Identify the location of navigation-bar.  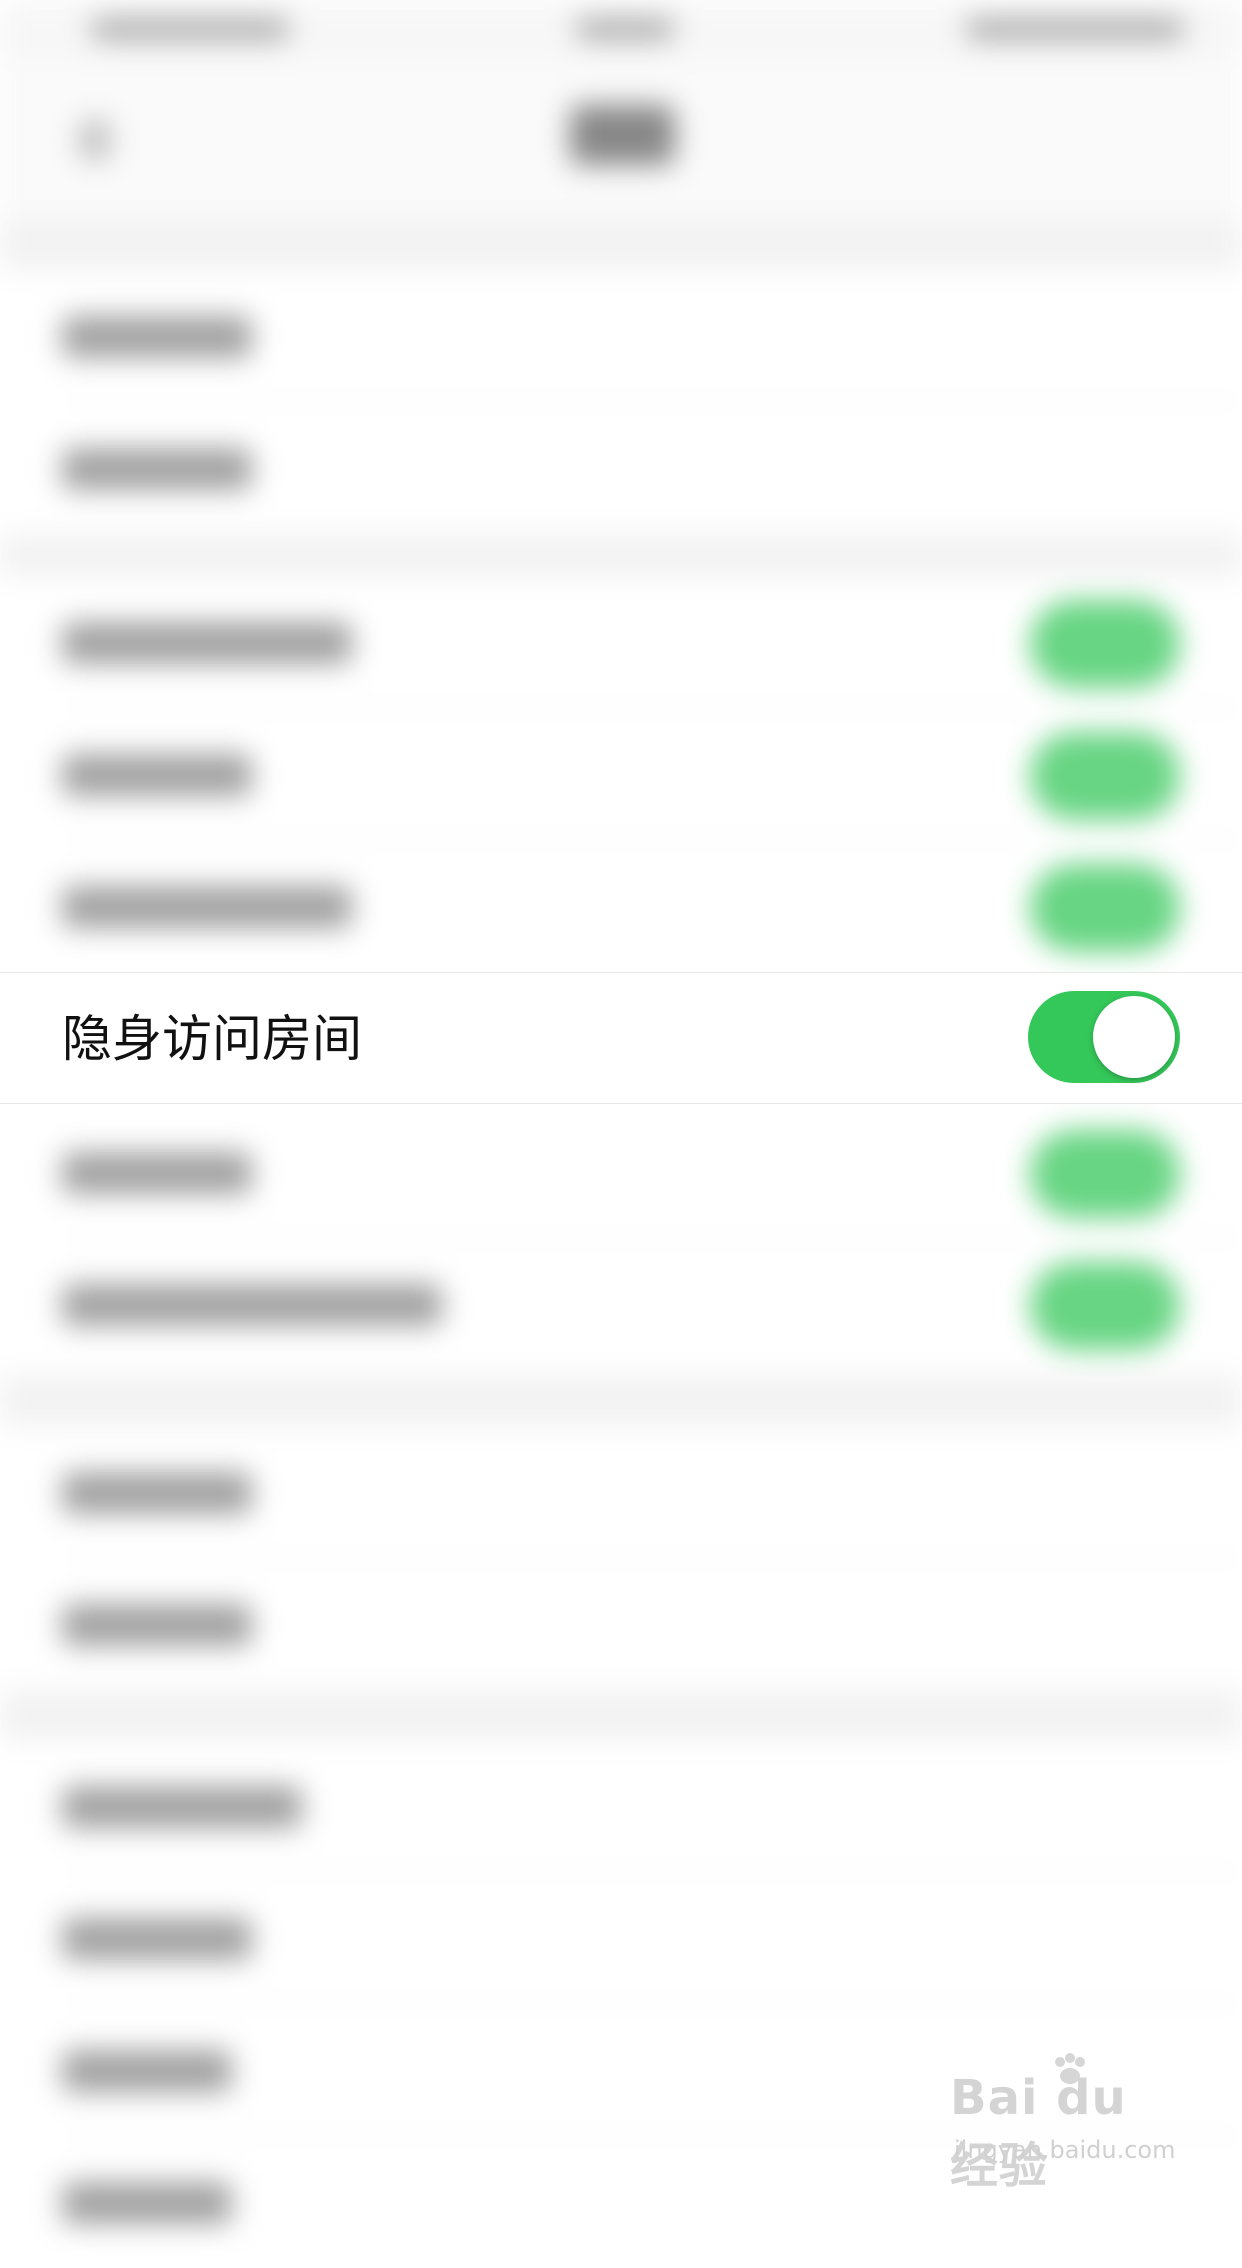
(621, 140).